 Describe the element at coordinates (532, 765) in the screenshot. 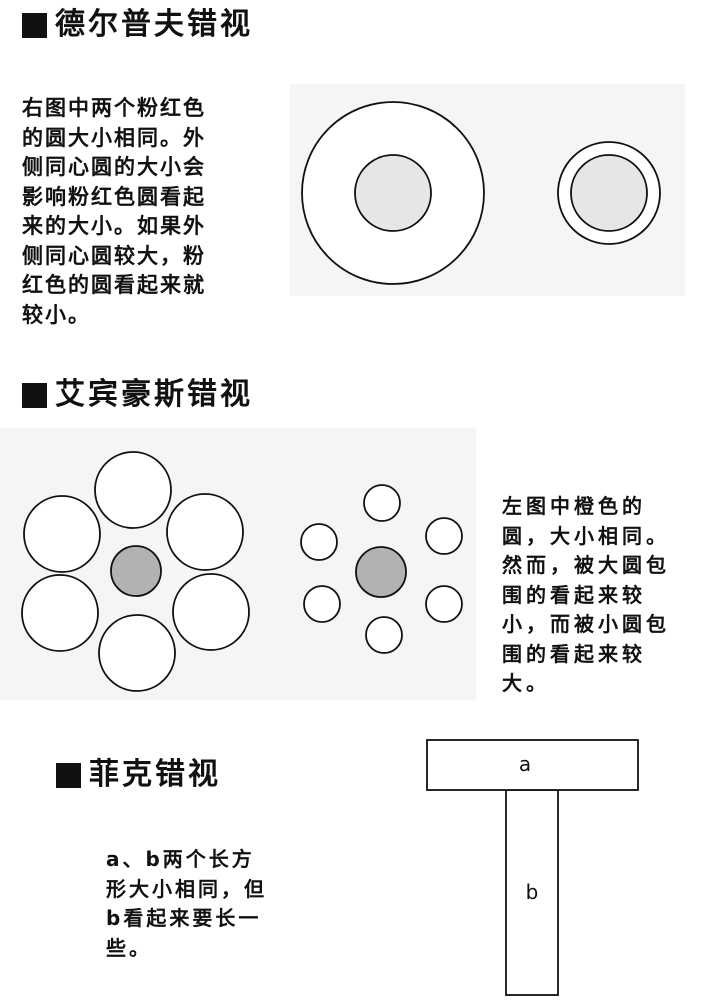

I see `rectangle-a` at that location.